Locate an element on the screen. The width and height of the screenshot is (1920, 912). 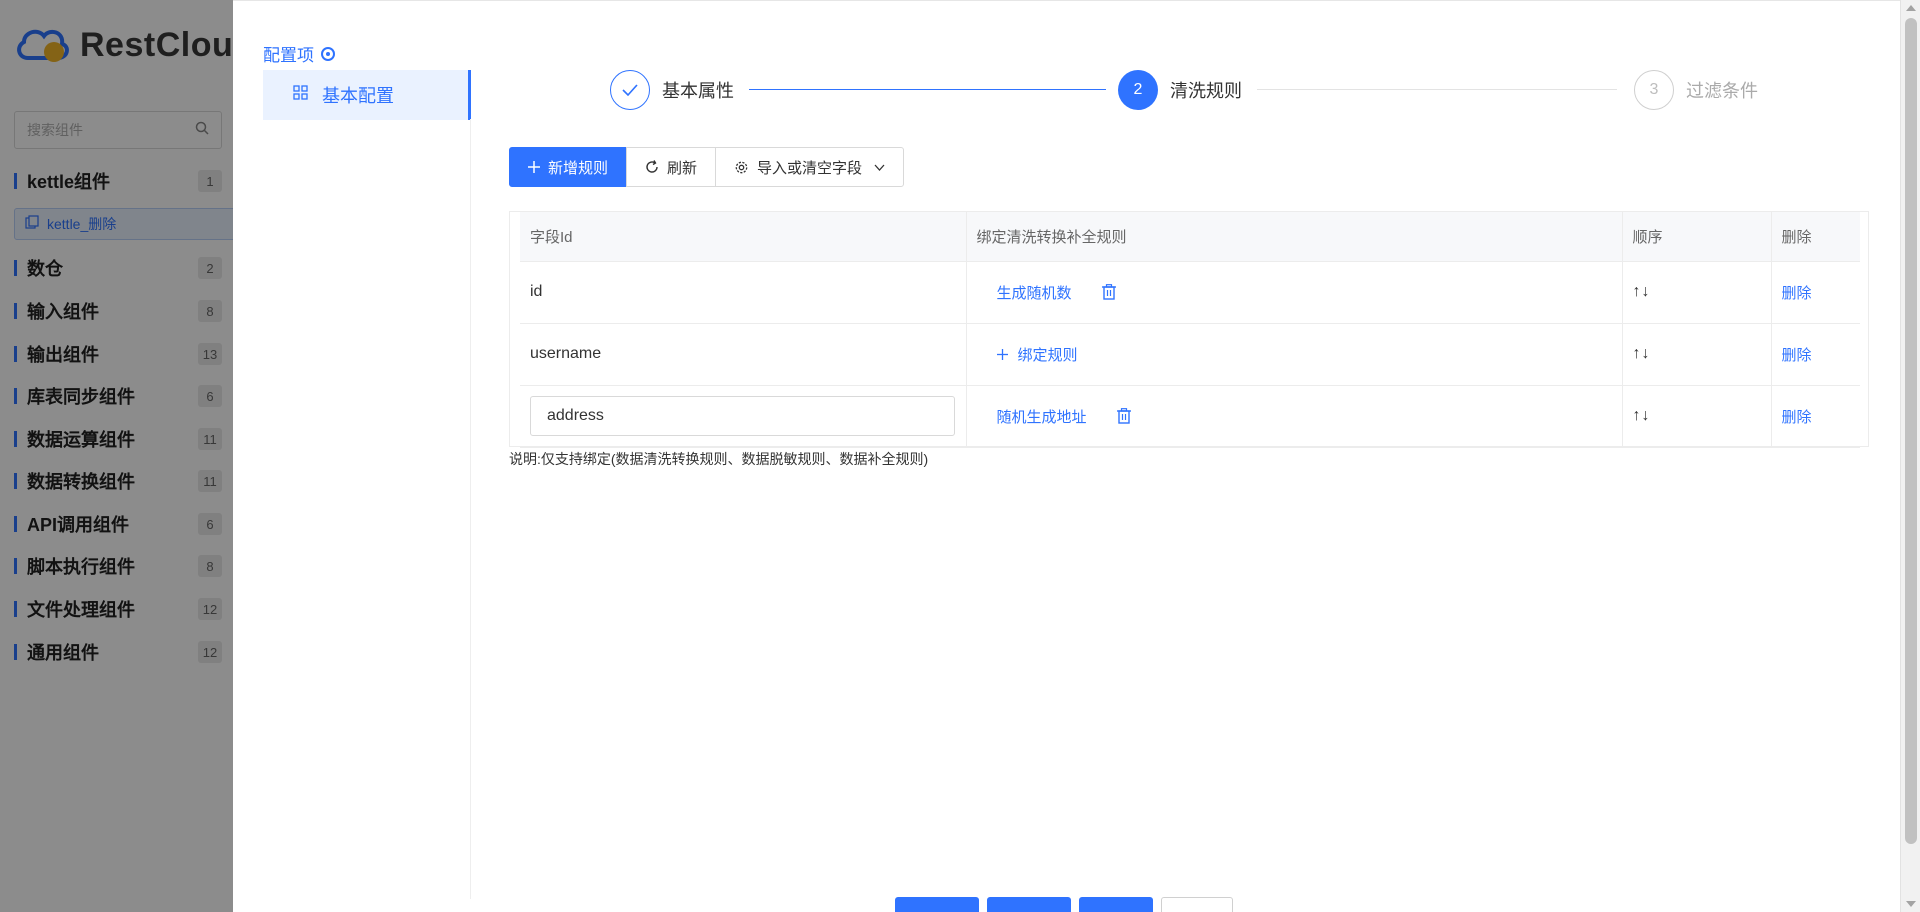
step-connector-done is located at coordinates (927, 89).